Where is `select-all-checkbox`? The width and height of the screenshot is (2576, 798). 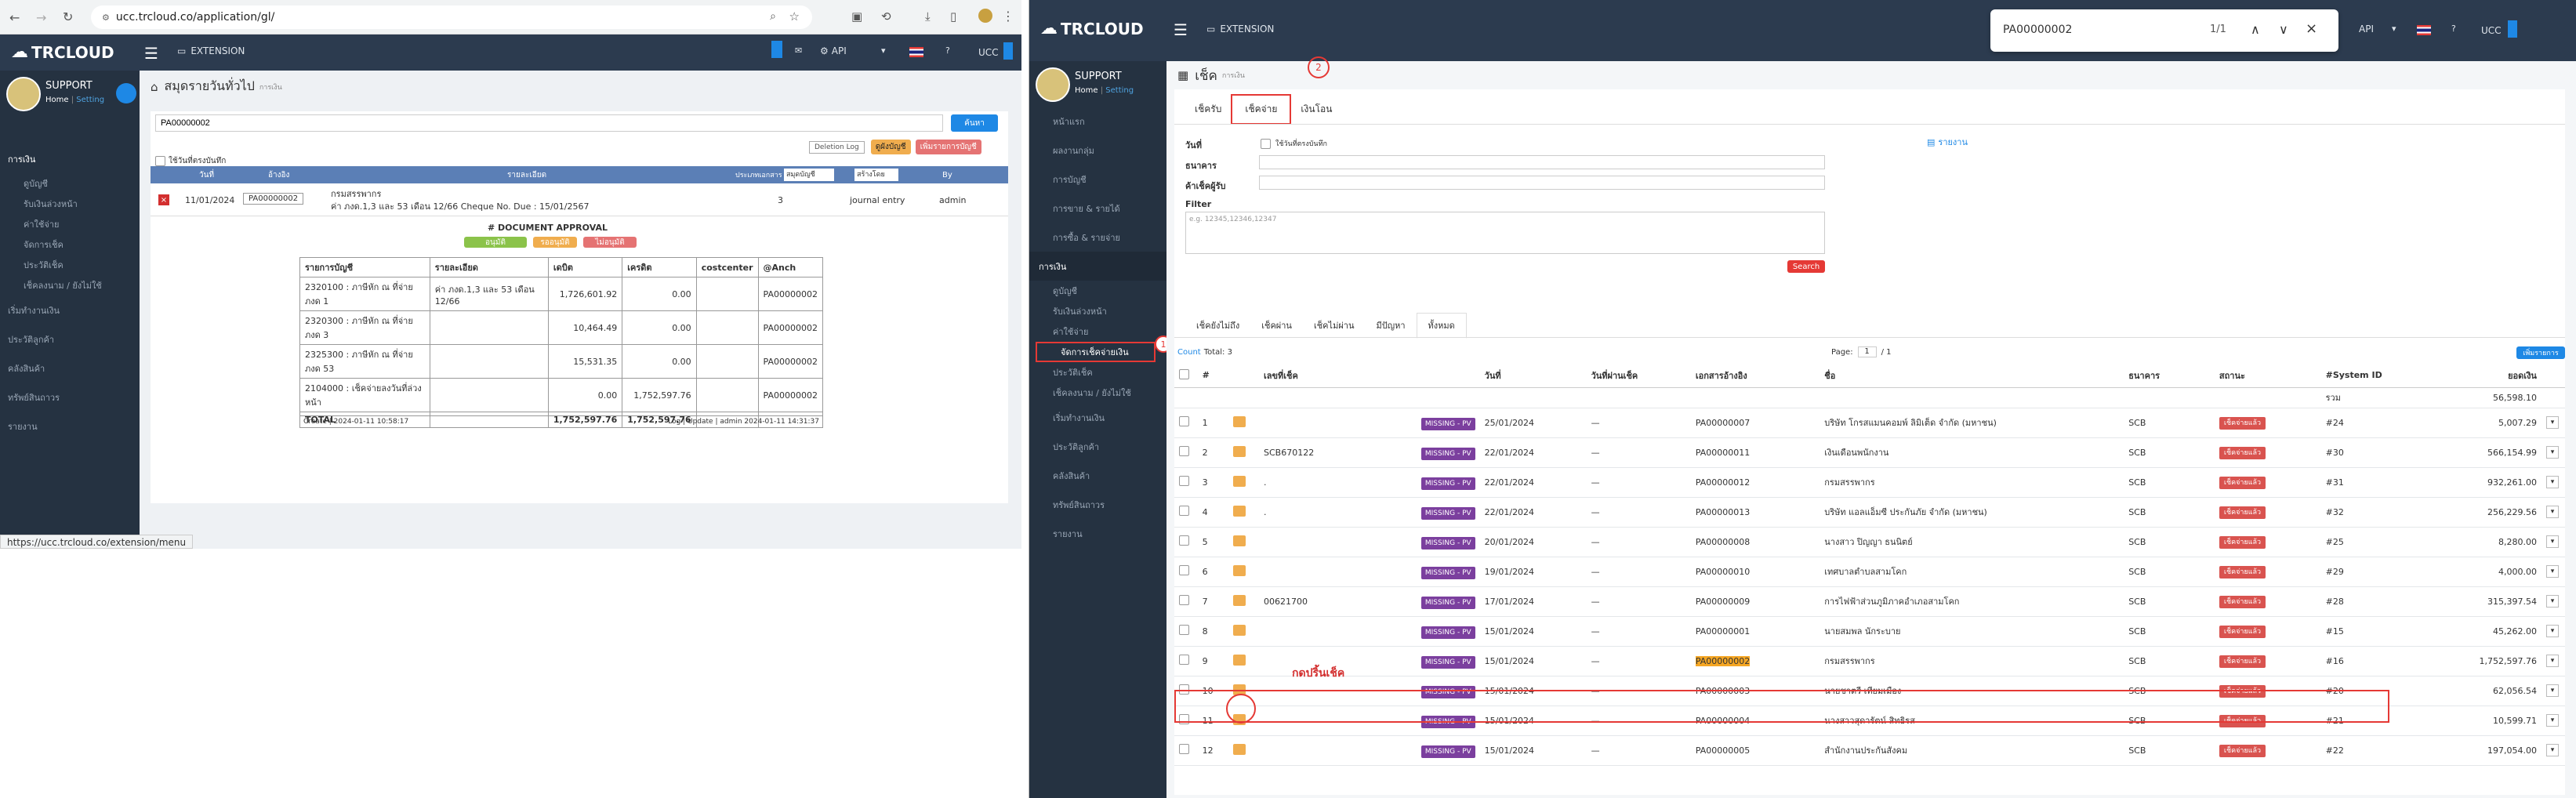 select-all-checkbox is located at coordinates (1184, 373).